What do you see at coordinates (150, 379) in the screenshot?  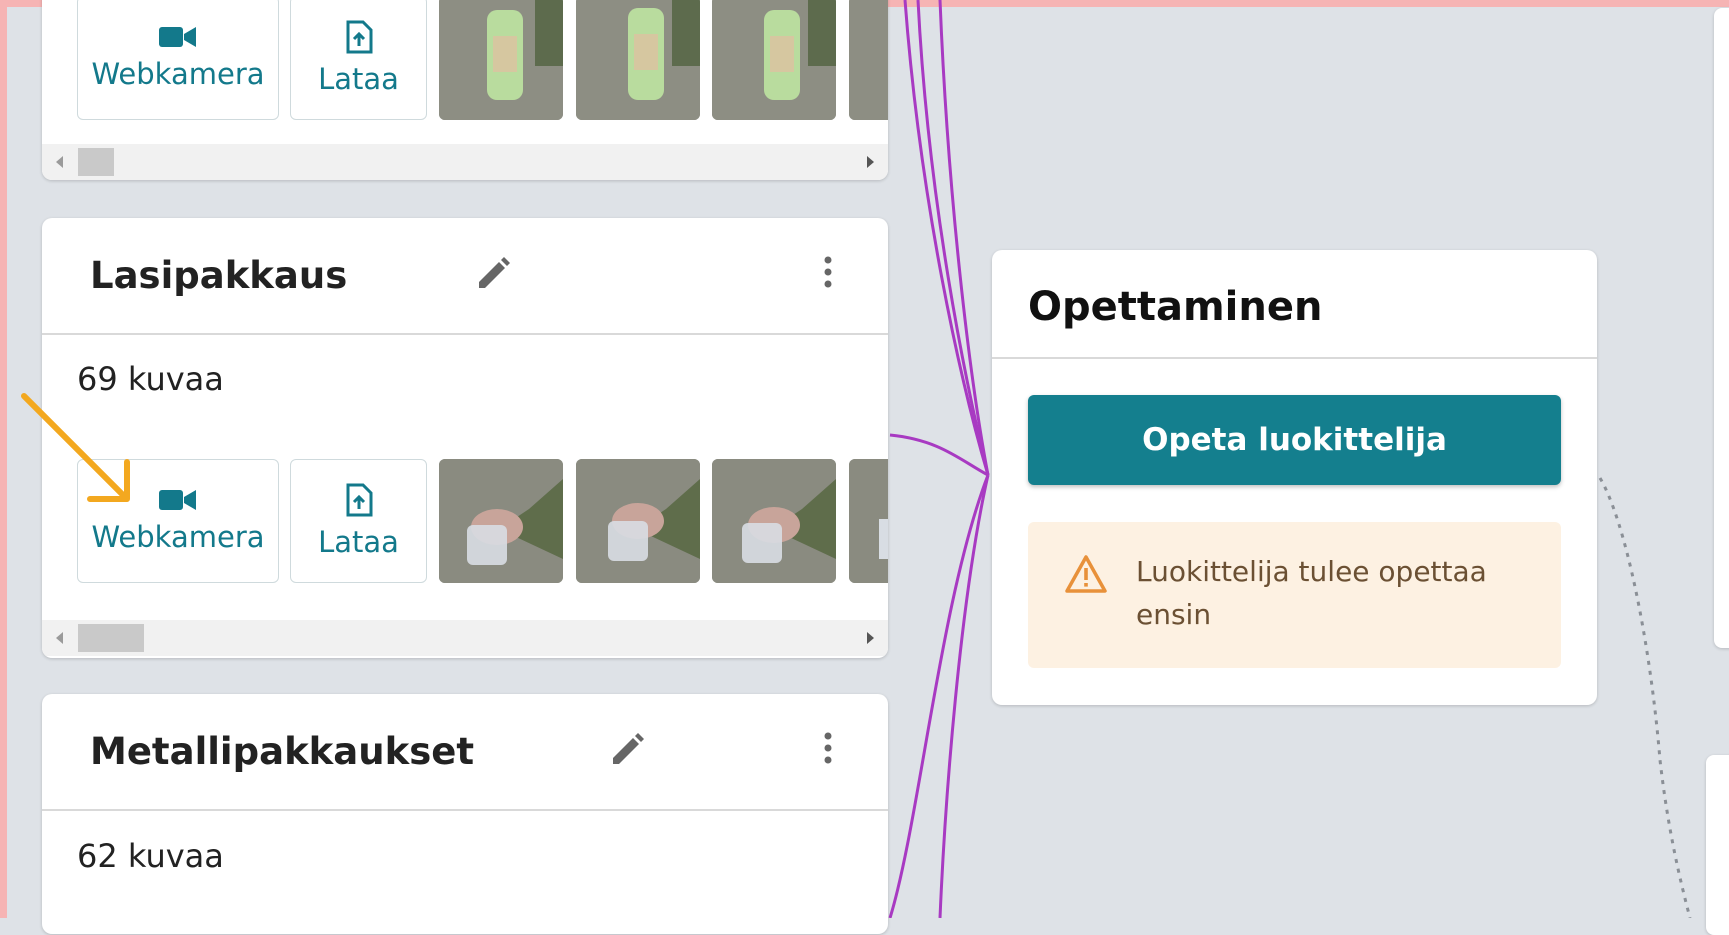 I see `image-count: 69 kuvaa` at bounding box center [150, 379].